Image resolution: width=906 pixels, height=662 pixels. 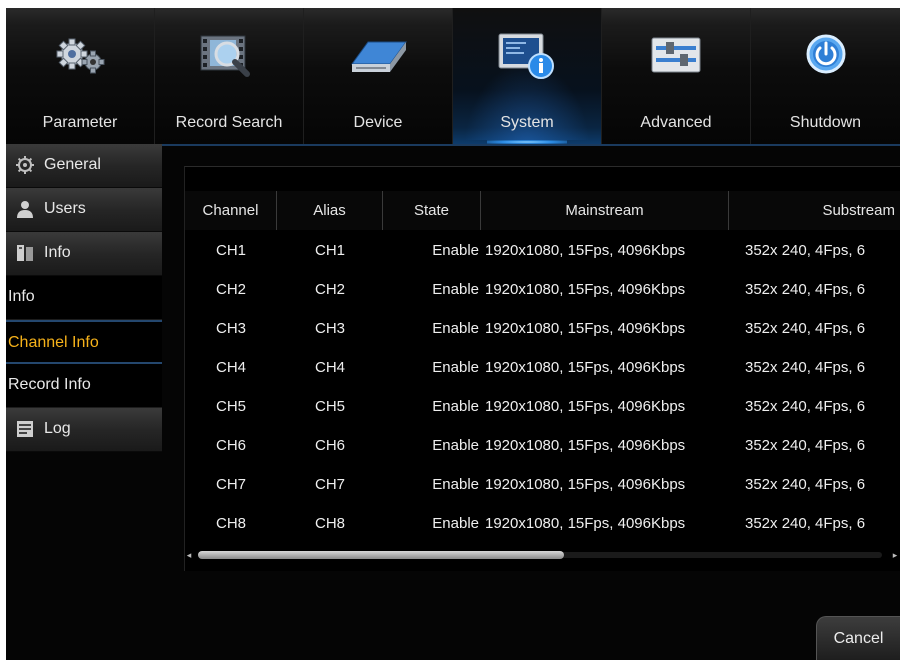 I want to click on cell-channel: CH5, so click(x=230, y=406).